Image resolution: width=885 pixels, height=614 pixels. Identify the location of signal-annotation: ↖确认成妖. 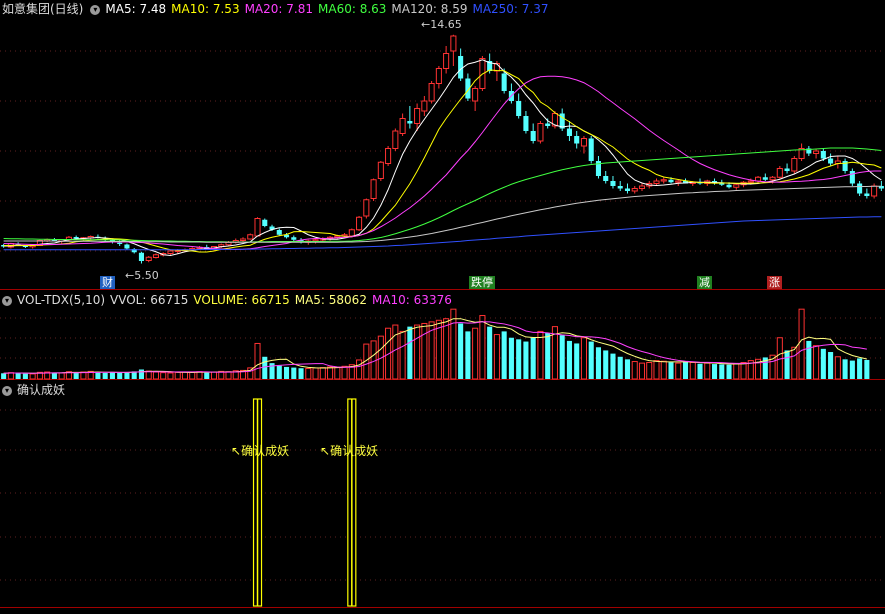
(349, 451).